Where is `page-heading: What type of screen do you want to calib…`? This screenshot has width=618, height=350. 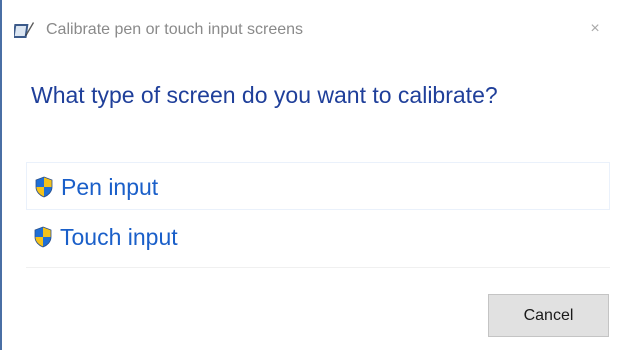 page-heading: What type of screen do you want to calib… is located at coordinates (264, 95).